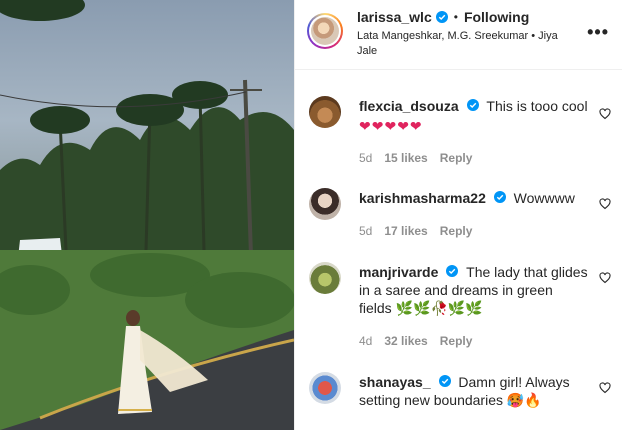 The width and height of the screenshot is (622, 430). I want to click on comment-emojis: 🥵🔥, so click(524, 400).